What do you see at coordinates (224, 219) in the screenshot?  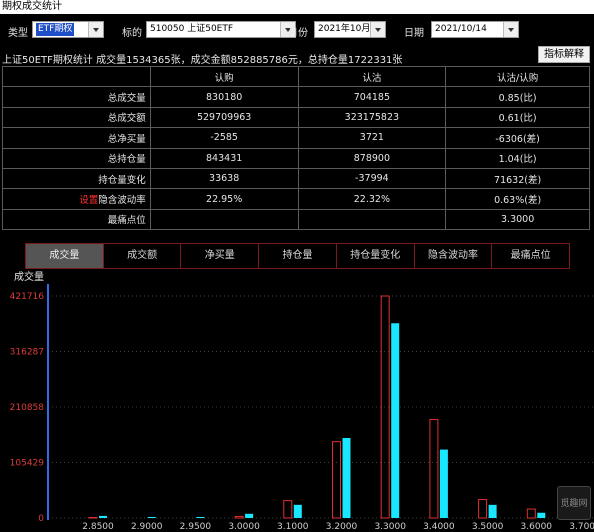 I see `call-value` at bounding box center [224, 219].